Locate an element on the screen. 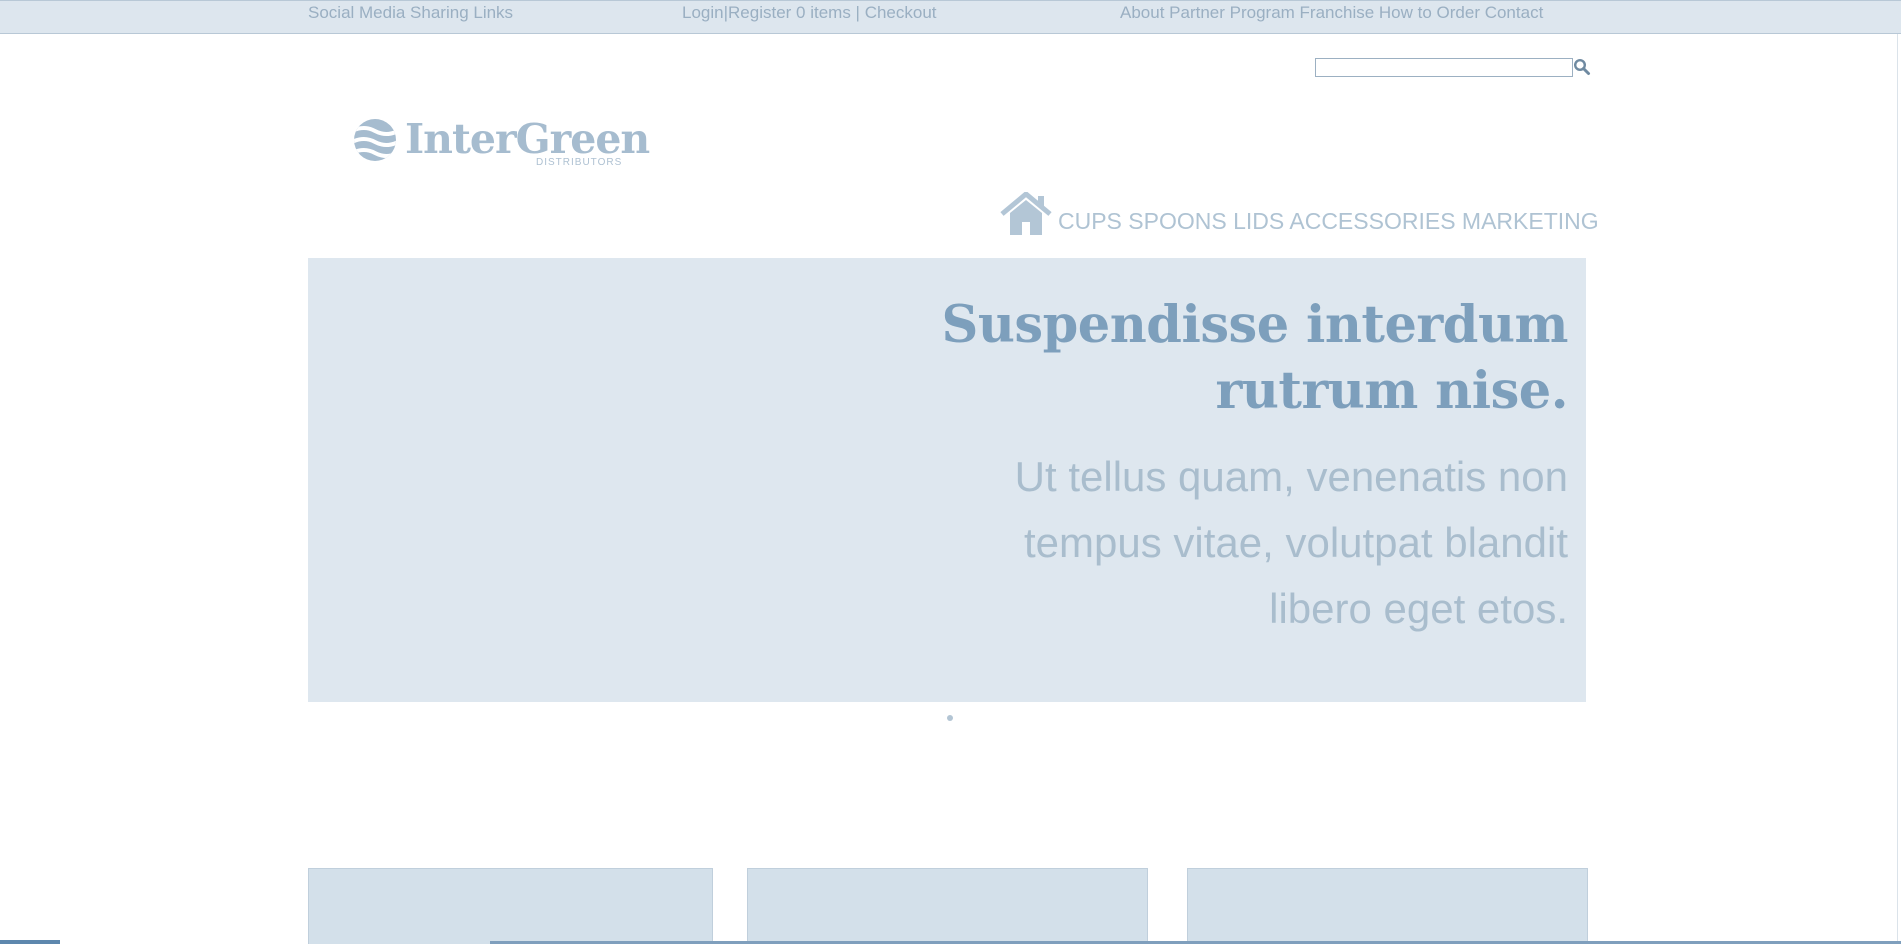 The width and height of the screenshot is (1901, 944). logo-wordmark: InterGreen is located at coordinates (527, 139).